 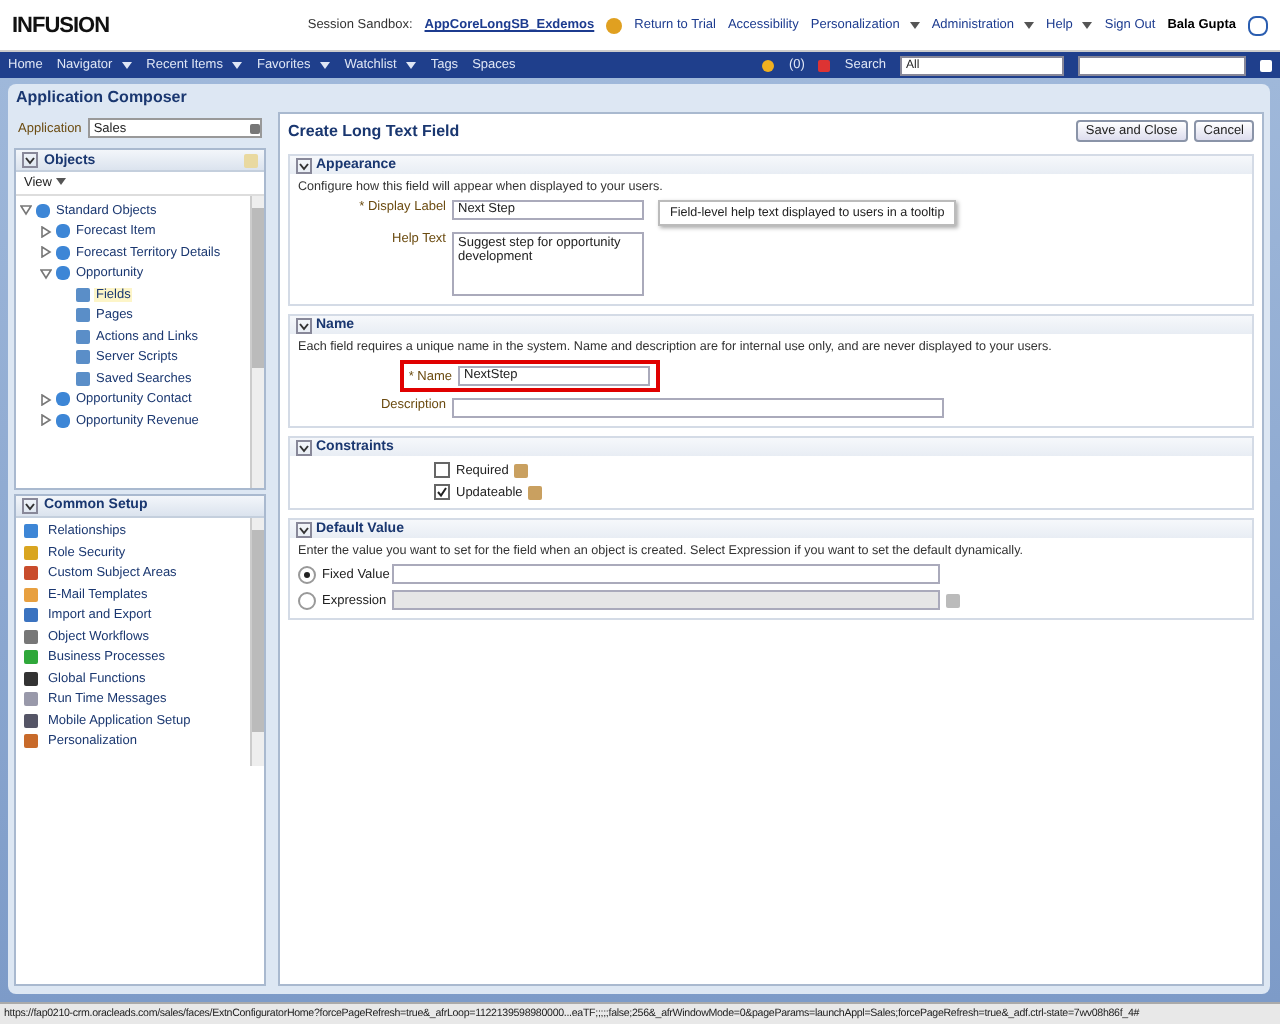 What do you see at coordinates (374, 130) in the screenshot?
I see `page-title: Create Long Text Field` at bounding box center [374, 130].